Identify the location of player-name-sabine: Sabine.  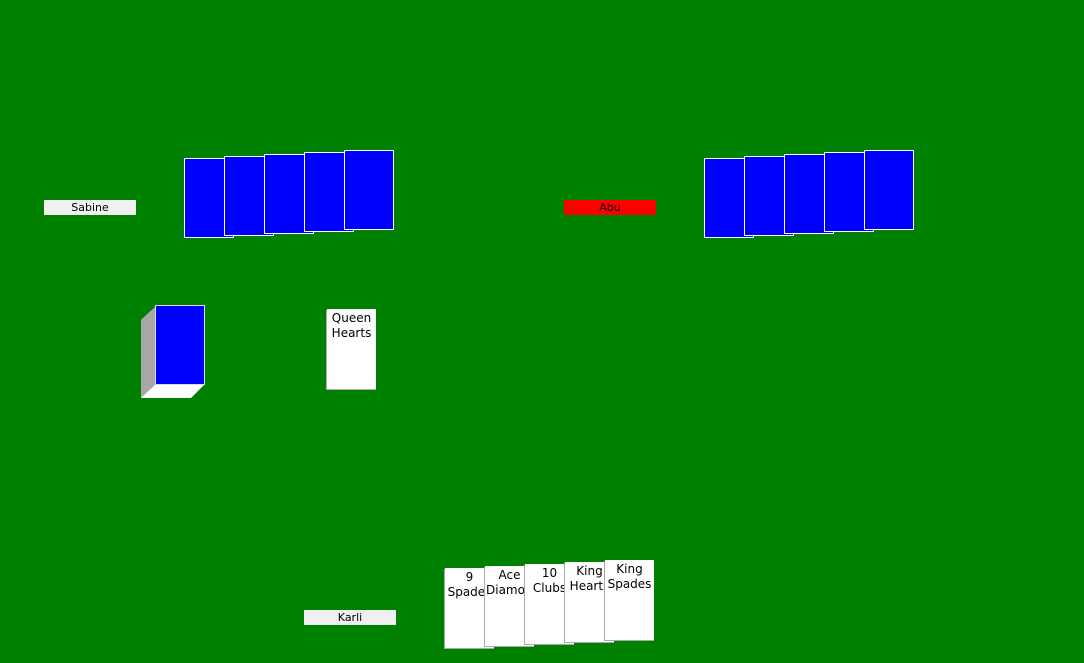
(90, 207).